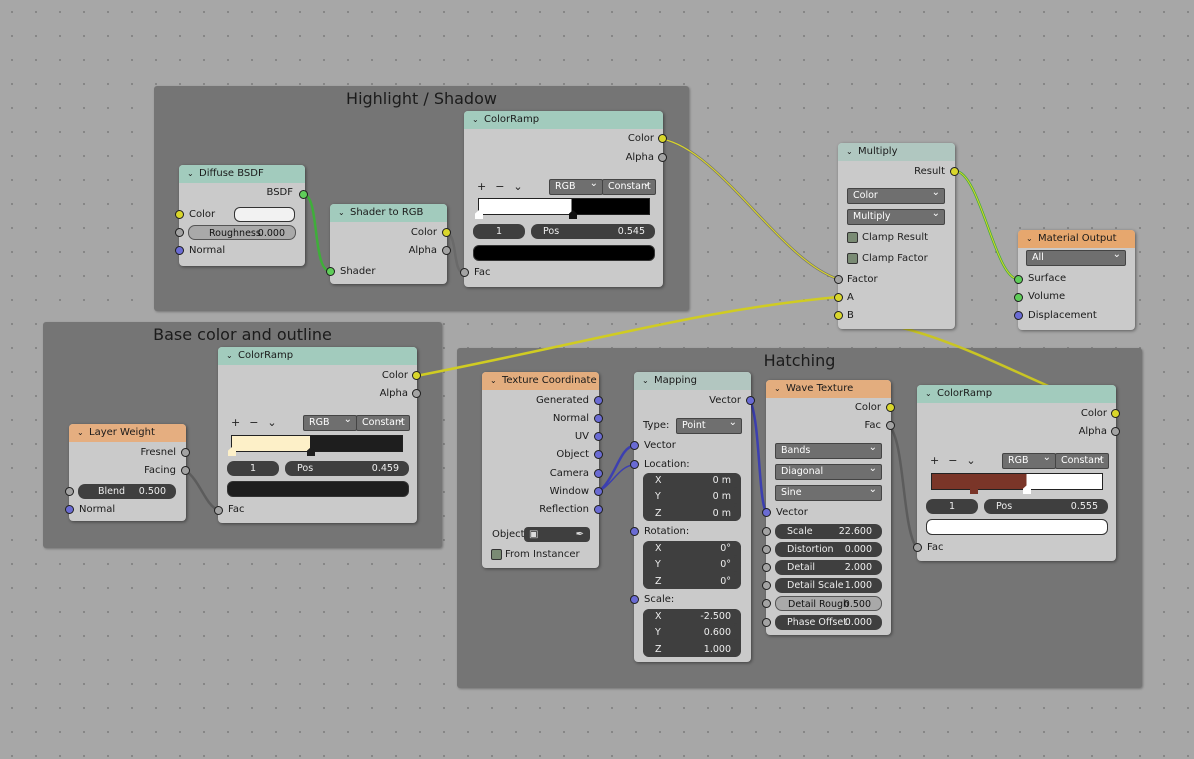 Image resolution: width=1194 pixels, height=759 pixels. Describe the element at coordinates (890, 425) in the screenshot. I see `socket-fac-out` at that location.